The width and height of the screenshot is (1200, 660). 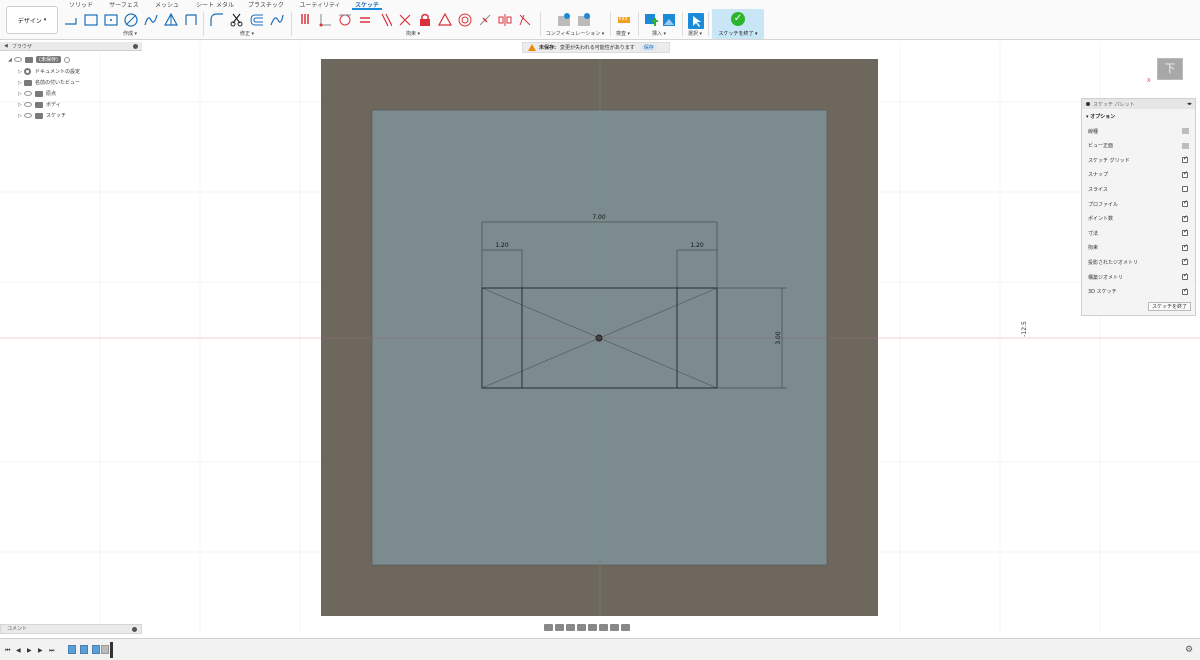 I want to click on view-cube-face: 下, so click(x=1170, y=68).